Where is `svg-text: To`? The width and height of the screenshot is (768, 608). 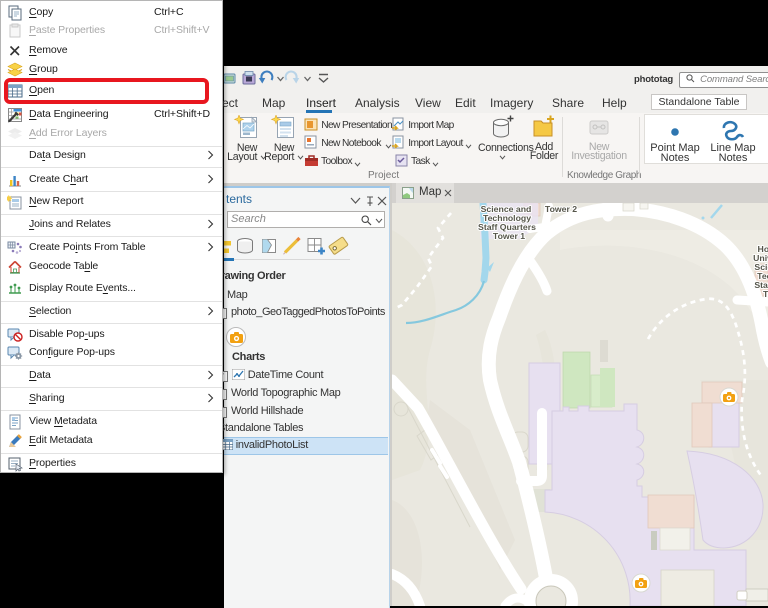
svg-text: To is located at coordinates (765, 294).